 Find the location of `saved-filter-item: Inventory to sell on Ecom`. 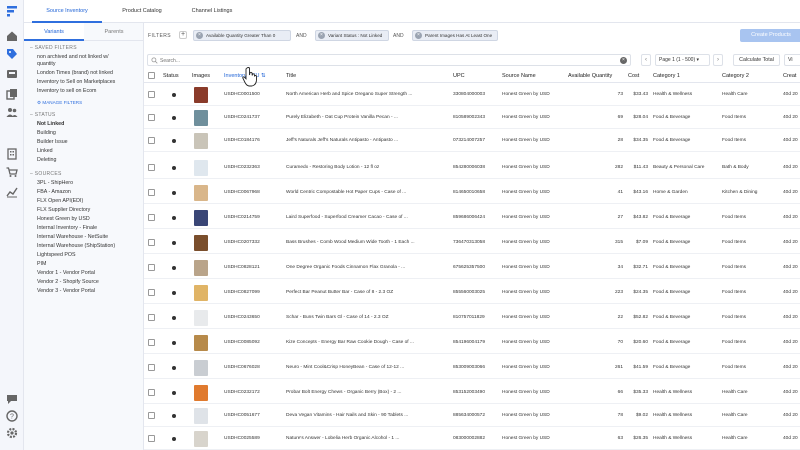

saved-filter-item: Inventory to sell on Ecom is located at coordinates (66, 91).